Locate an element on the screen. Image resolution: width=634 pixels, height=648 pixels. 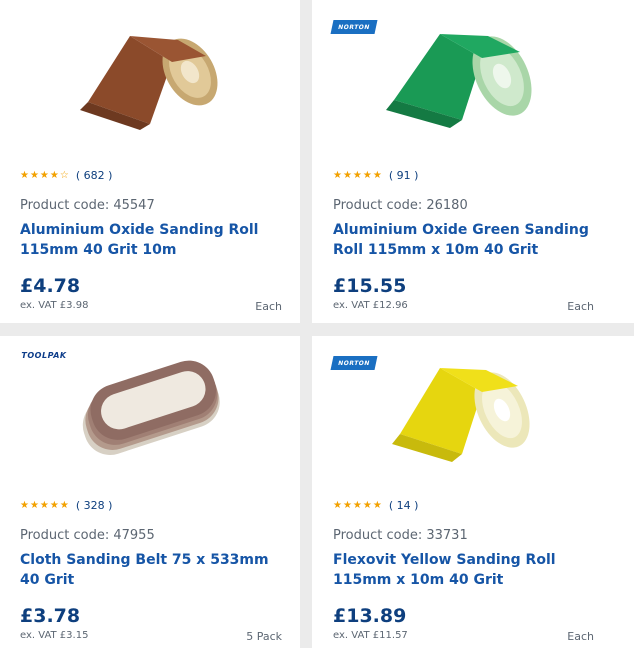
product-code: Product code: 45547 is located at coordinates (87, 205).